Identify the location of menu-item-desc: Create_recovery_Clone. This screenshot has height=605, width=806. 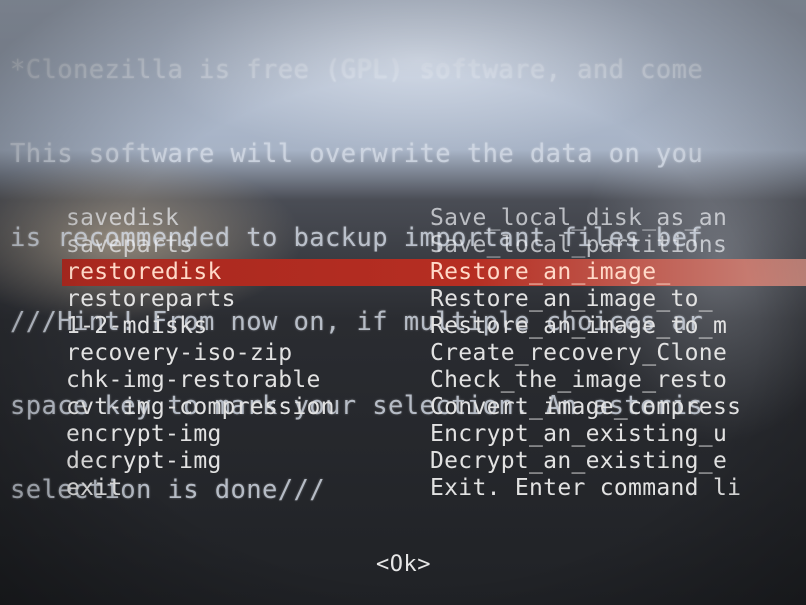
(579, 353).